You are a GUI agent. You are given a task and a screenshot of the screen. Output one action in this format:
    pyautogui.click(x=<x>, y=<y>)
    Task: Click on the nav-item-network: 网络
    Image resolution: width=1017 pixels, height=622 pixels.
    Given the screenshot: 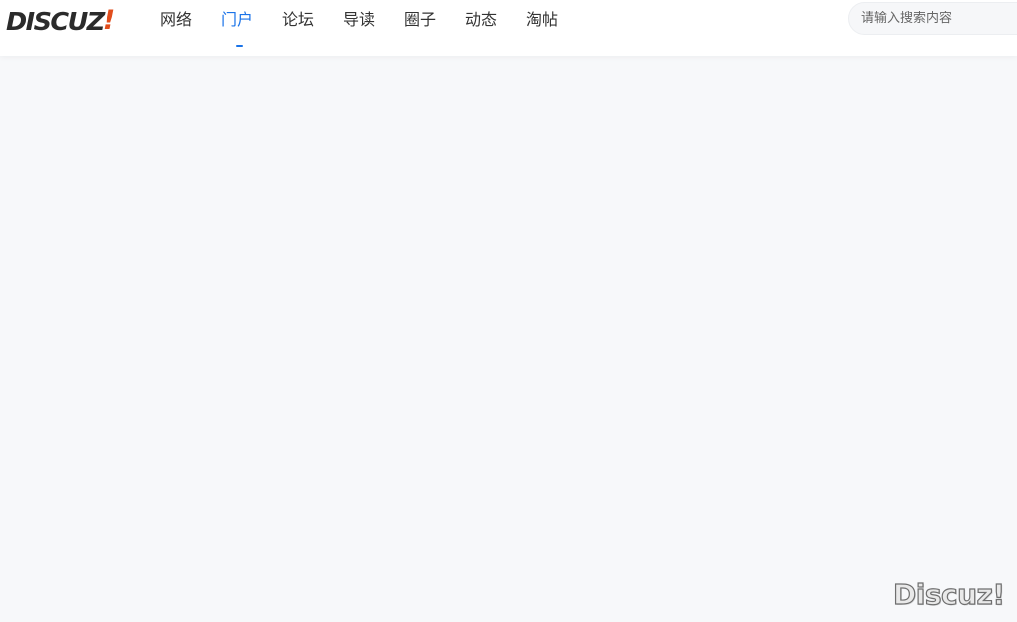 What is the action you would take?
    pyautogui.click(x=176, y=20)
    